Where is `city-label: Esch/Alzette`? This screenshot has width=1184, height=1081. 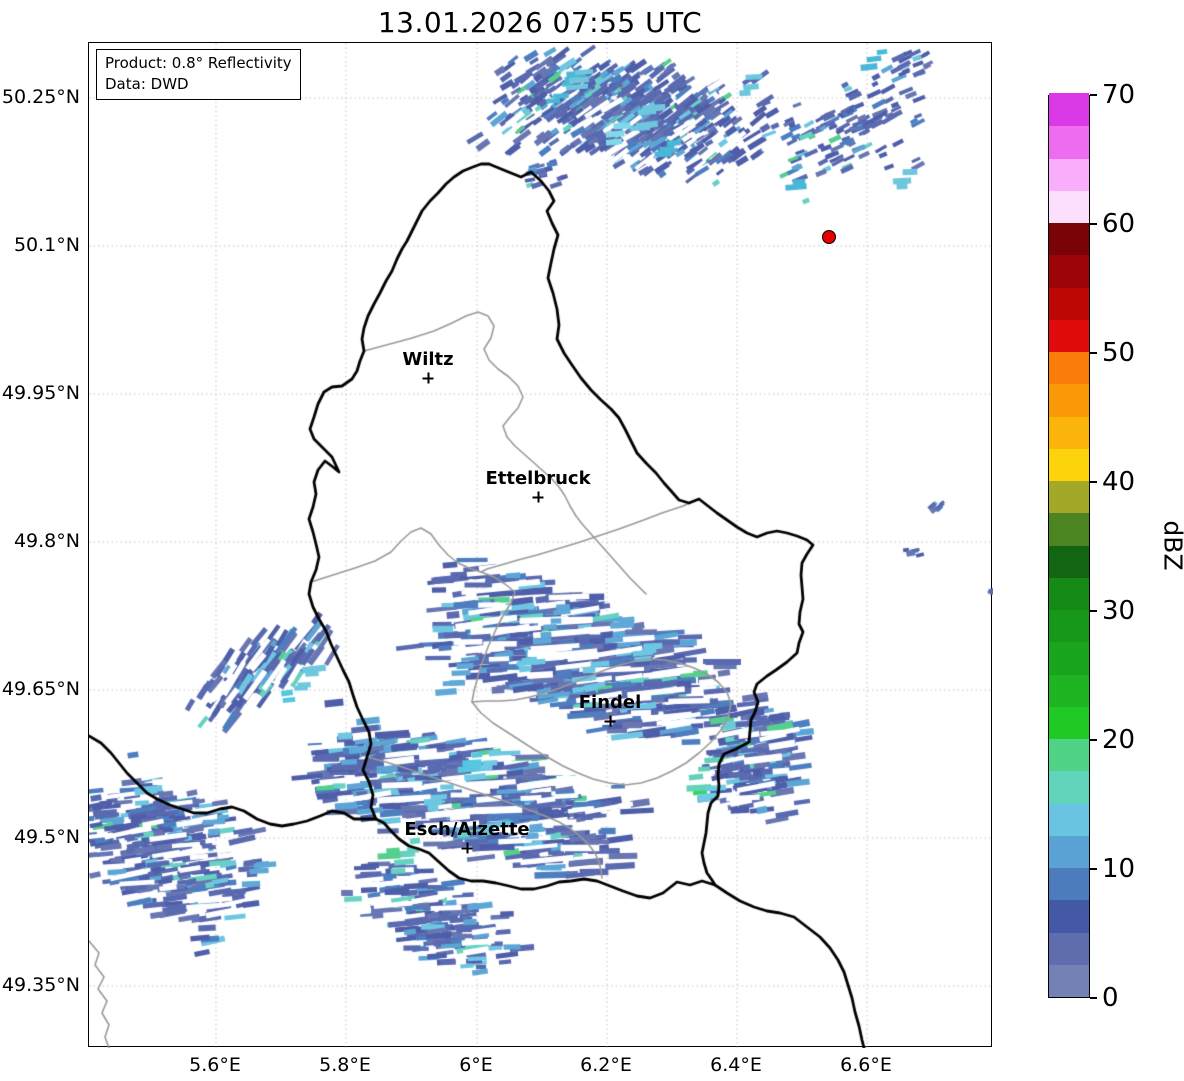
city-label: Esch/Alzette is located at coordinates (467, 829).